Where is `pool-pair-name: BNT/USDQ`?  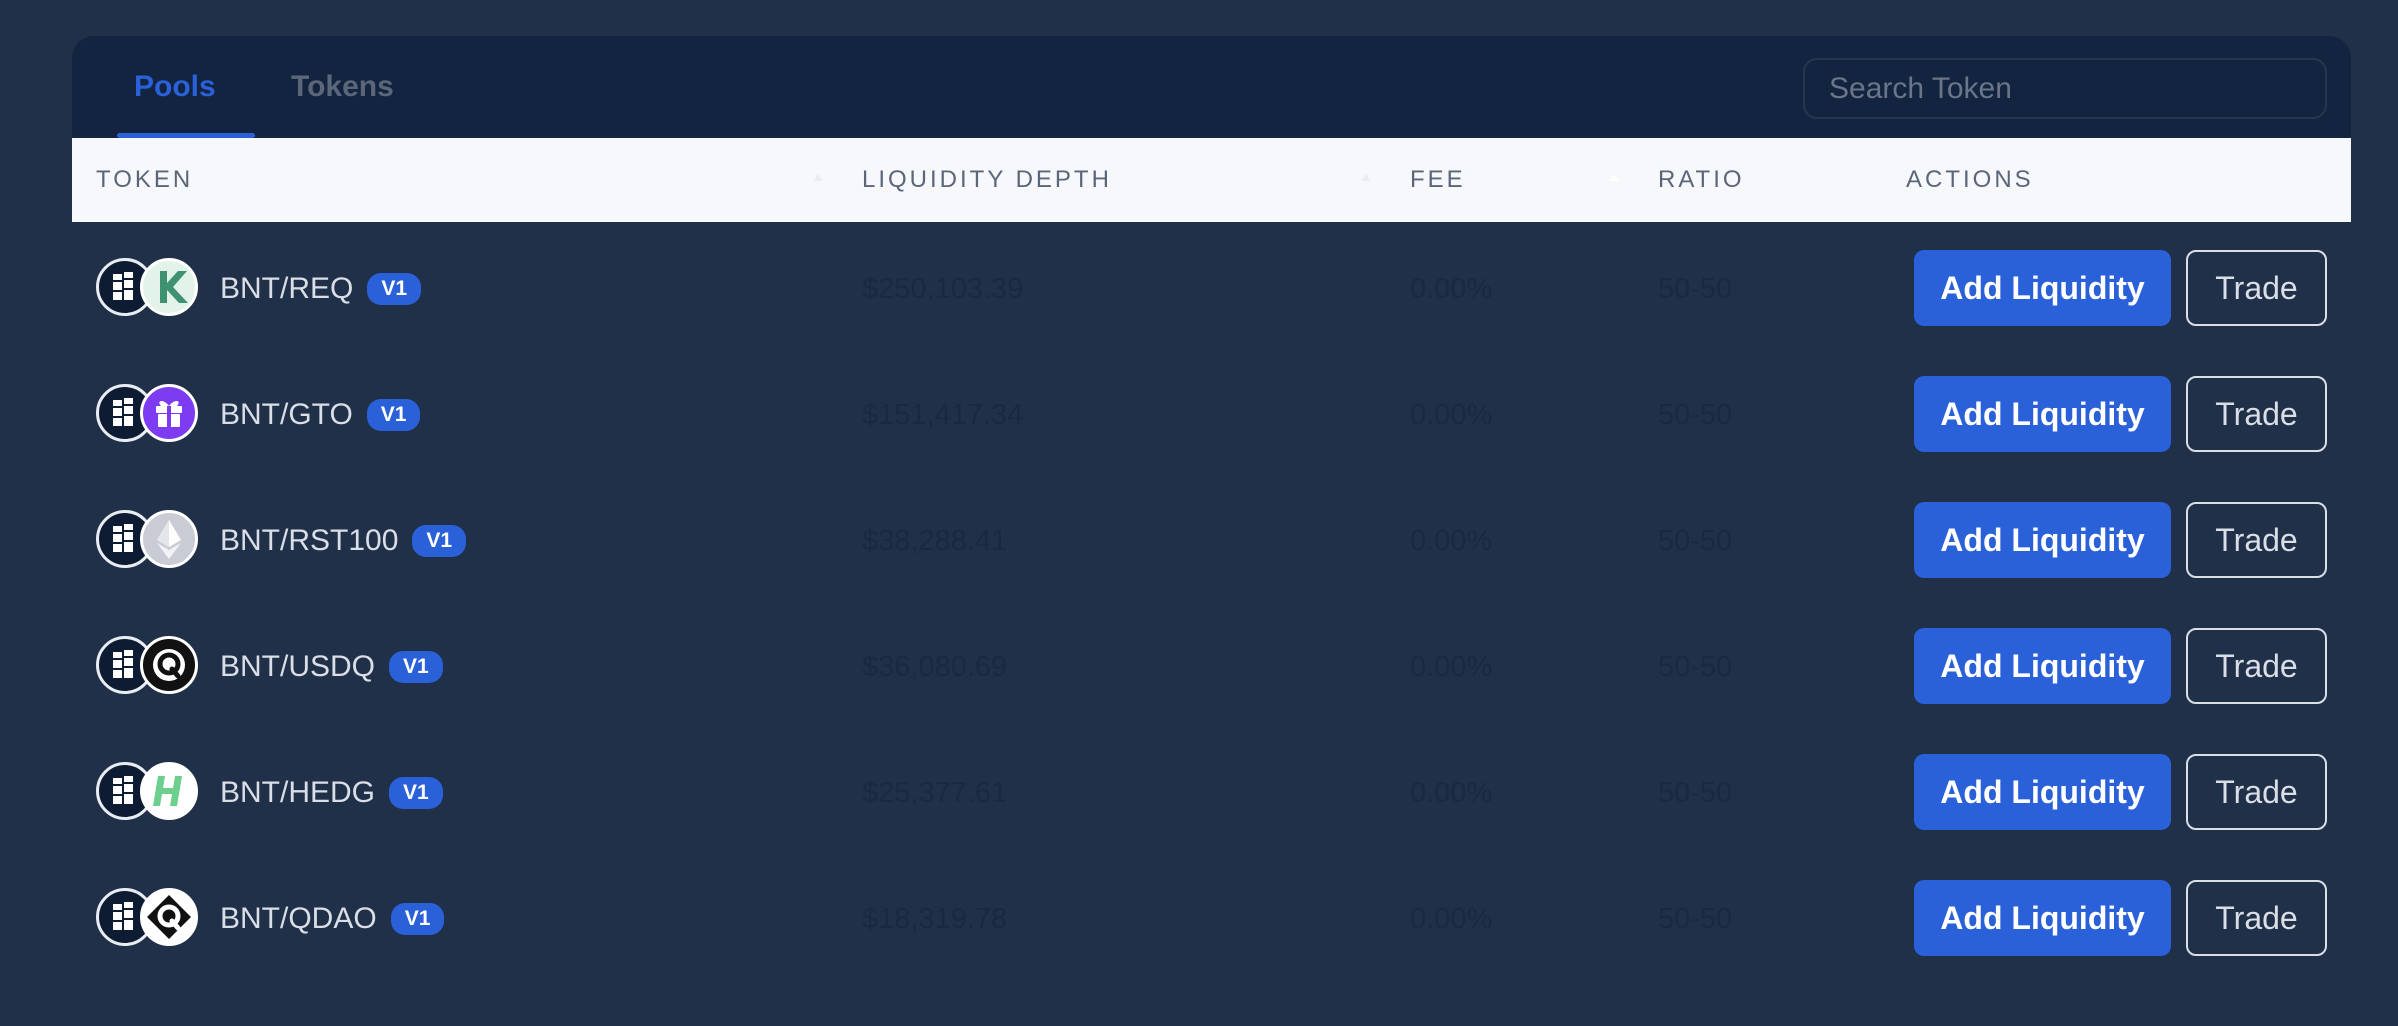
pool-pair-name: BNT/USDQ is located at coordinates (297, 667).